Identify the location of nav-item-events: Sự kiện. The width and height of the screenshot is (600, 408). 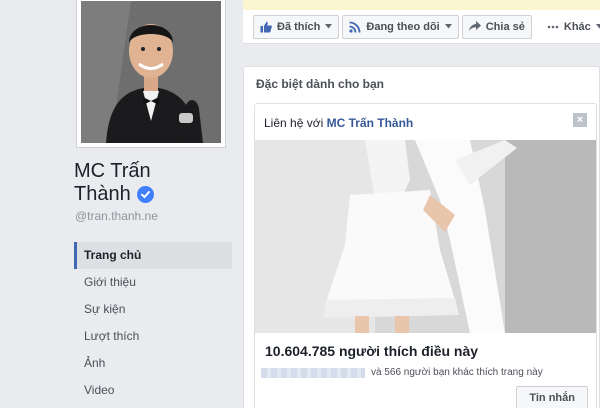
(153, 309).